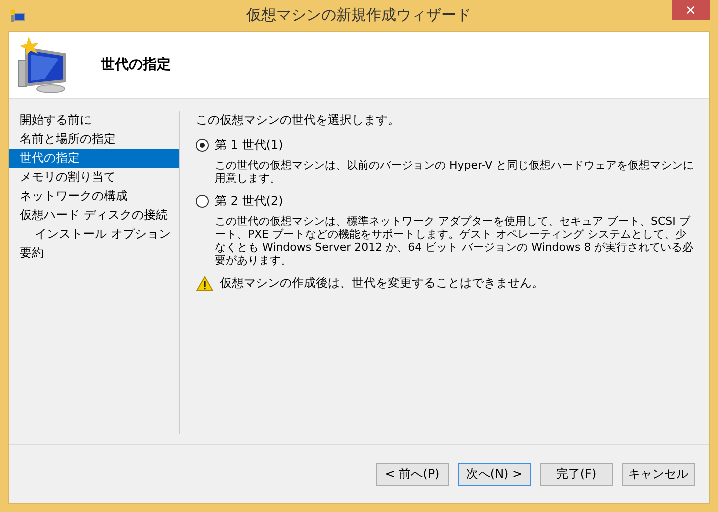 The width and height of the screenshot is (718, 512). I want to click on computer-icon, so click(18, 15).